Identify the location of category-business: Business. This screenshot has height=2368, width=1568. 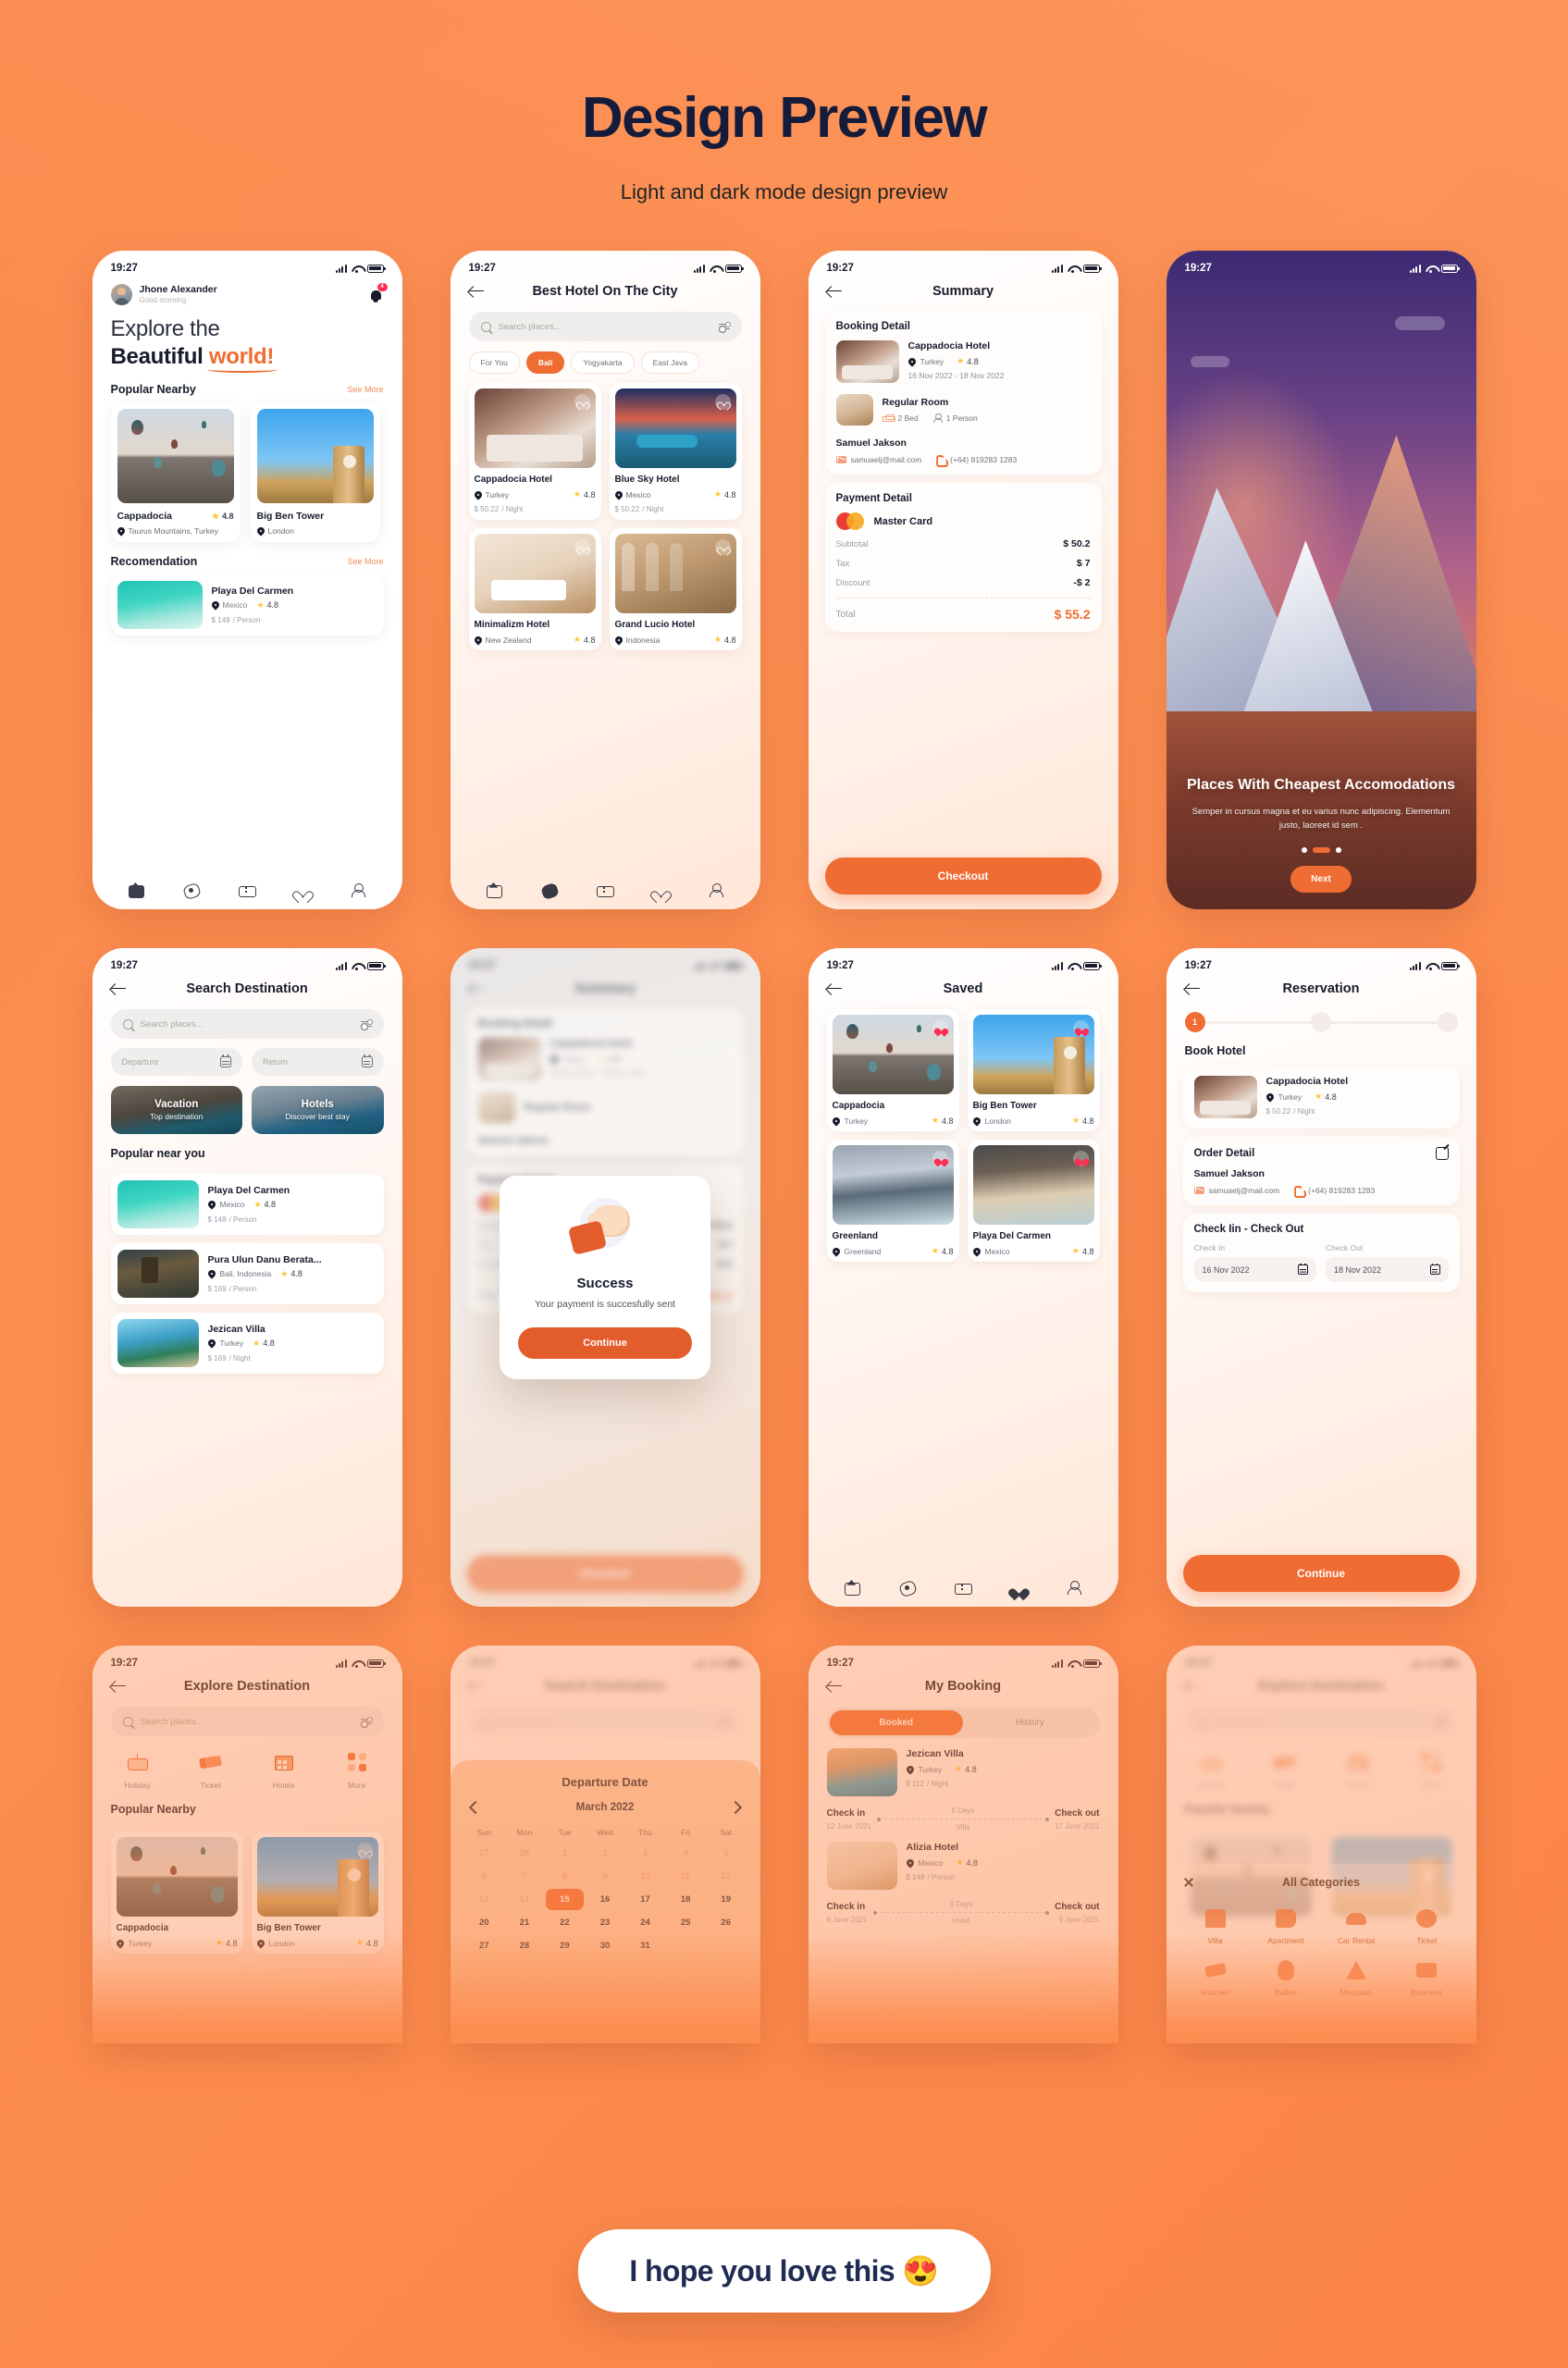
(1426, 1978).